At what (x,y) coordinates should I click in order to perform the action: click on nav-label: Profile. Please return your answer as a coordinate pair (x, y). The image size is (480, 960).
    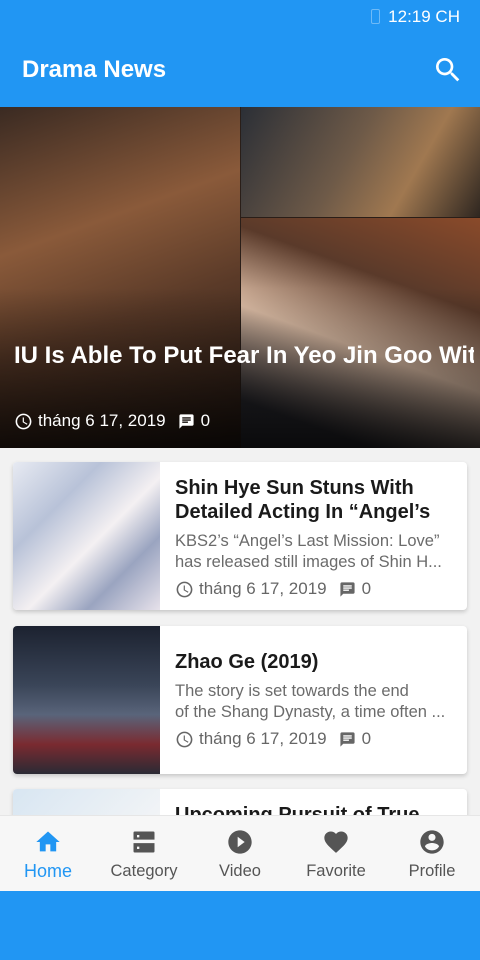
    Looking at the image, I should click on (432, 871).